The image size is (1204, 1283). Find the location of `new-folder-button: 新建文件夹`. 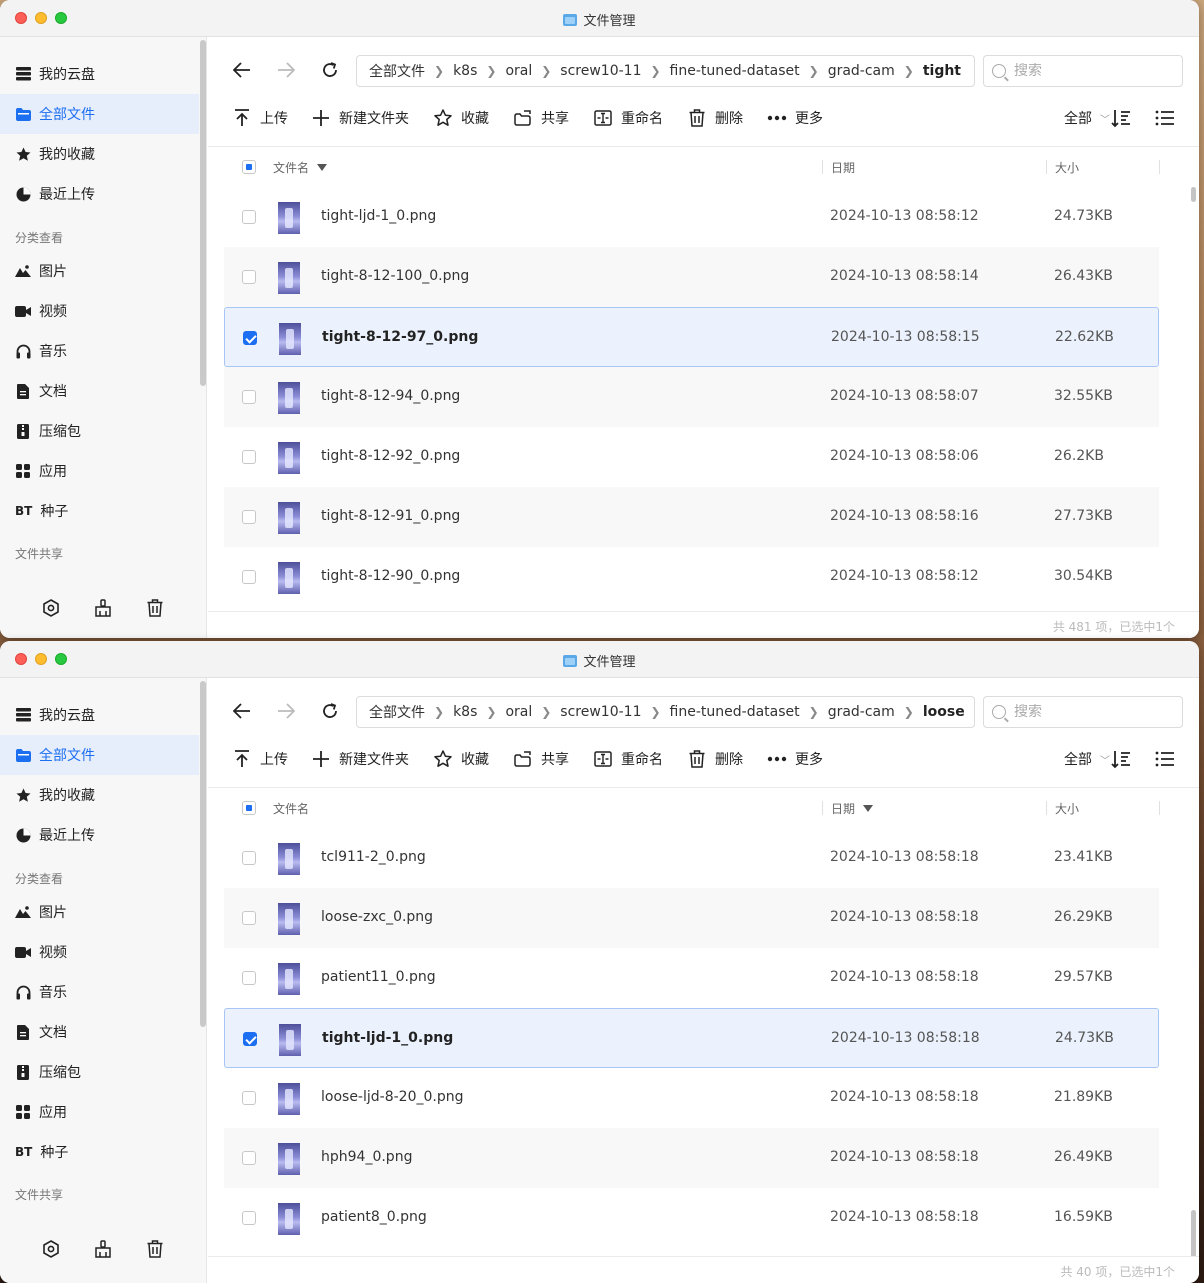

new-folder-button: 新建文件夹 is located at coordinates (360, 118).